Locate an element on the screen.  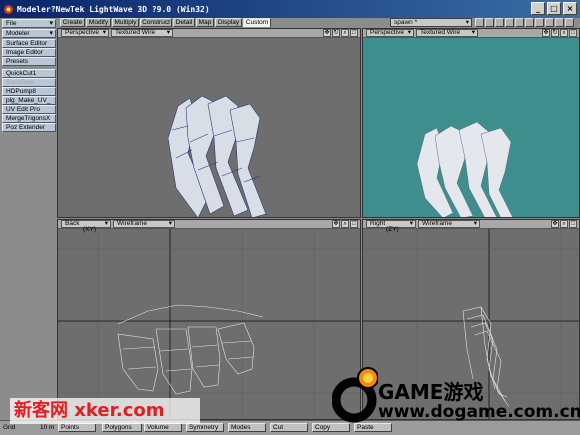
symmetry-button: Symmetry is located at coordinates (205, 427).